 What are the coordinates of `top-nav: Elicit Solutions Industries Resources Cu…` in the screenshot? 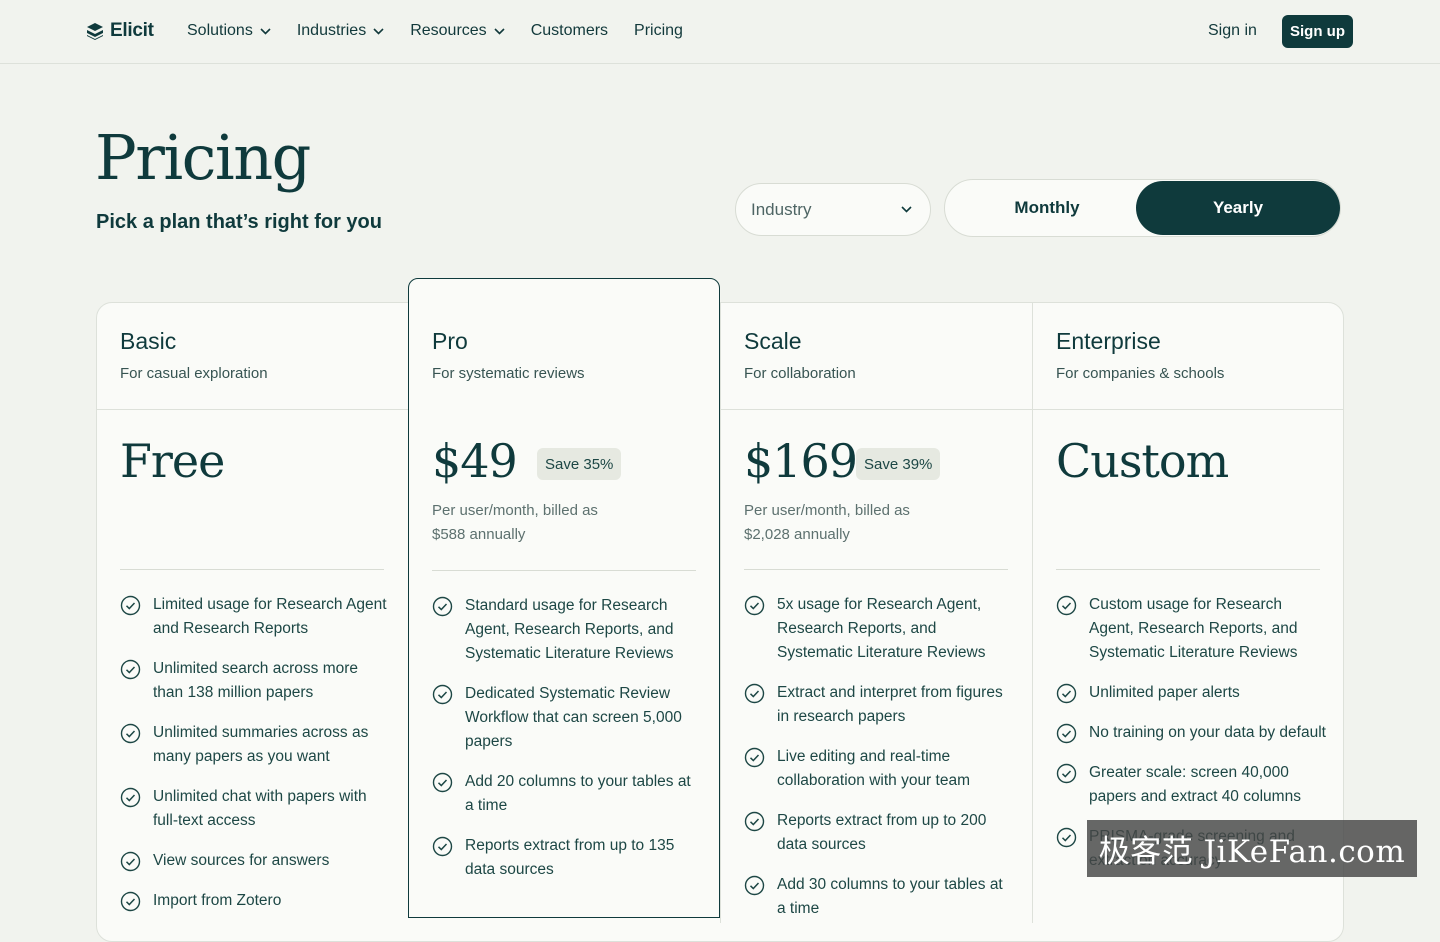 It's located at (720, 32).